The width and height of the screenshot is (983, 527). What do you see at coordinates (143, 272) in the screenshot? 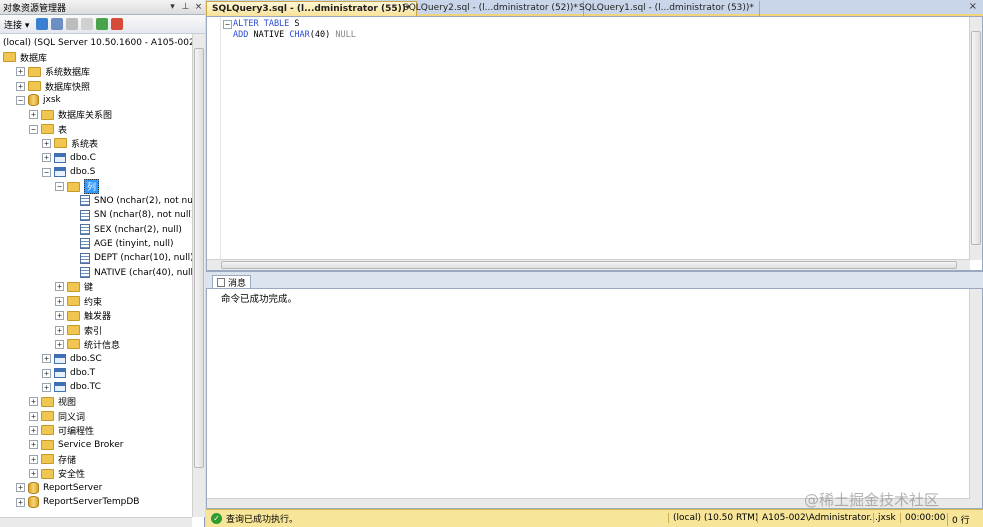
I see `tree-node-label: NATIVE (char(40), null)` at bounding box center [143, 272].